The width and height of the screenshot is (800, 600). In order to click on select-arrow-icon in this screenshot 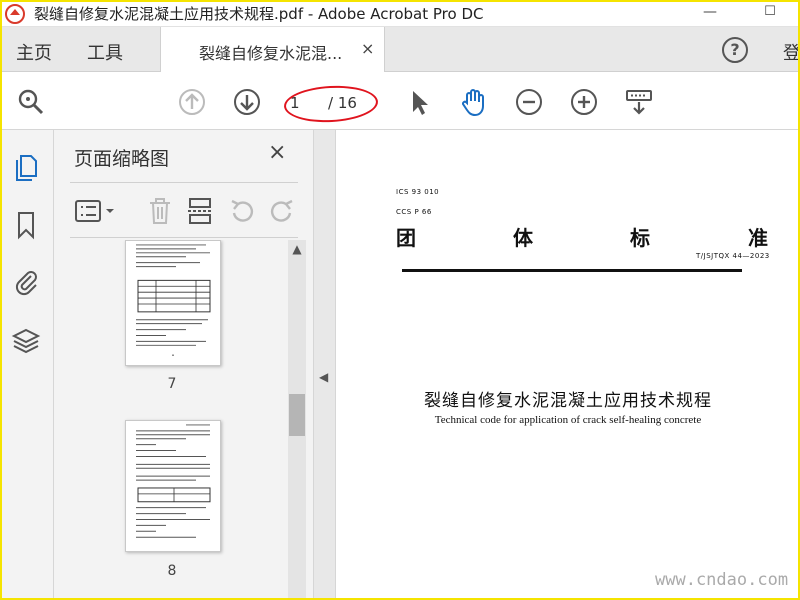, I will do `click(419, 102)`.